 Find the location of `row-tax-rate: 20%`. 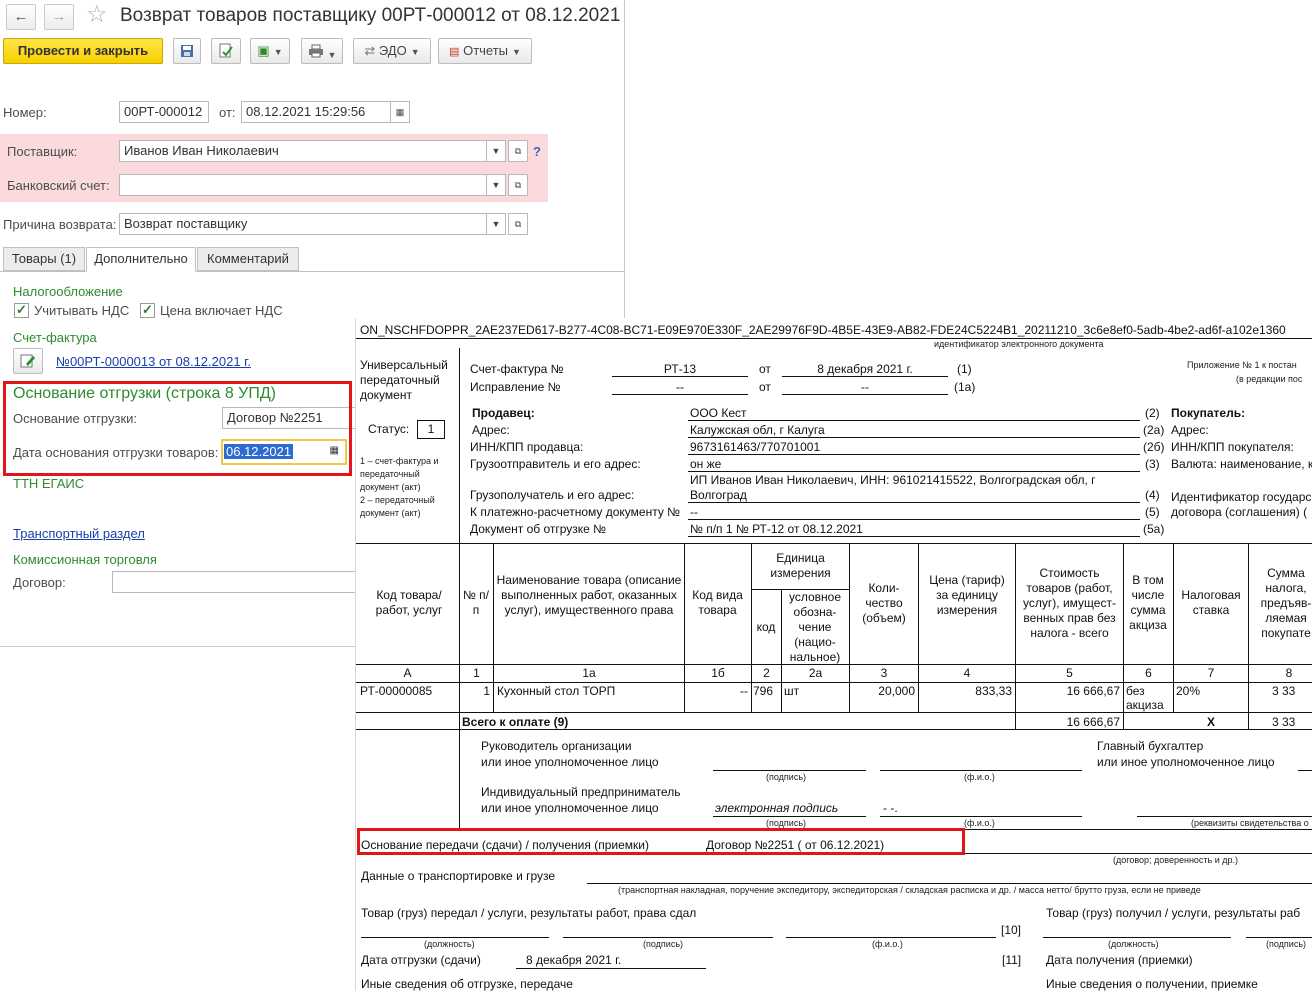

row-tax-rate: 20% is located at coordinates (1188, 691).